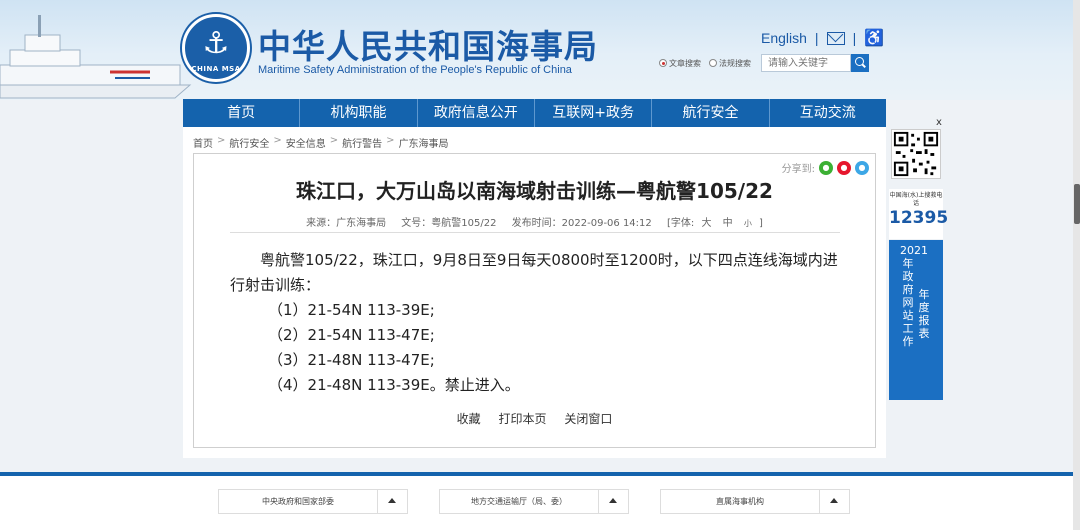 Image resolution: width=1080 pixels, height=530 pixels. What do you see at coordinates (822, 38) in the screenshot?
I see `top-links: English | | ♿` at bounding box center [822, 38].